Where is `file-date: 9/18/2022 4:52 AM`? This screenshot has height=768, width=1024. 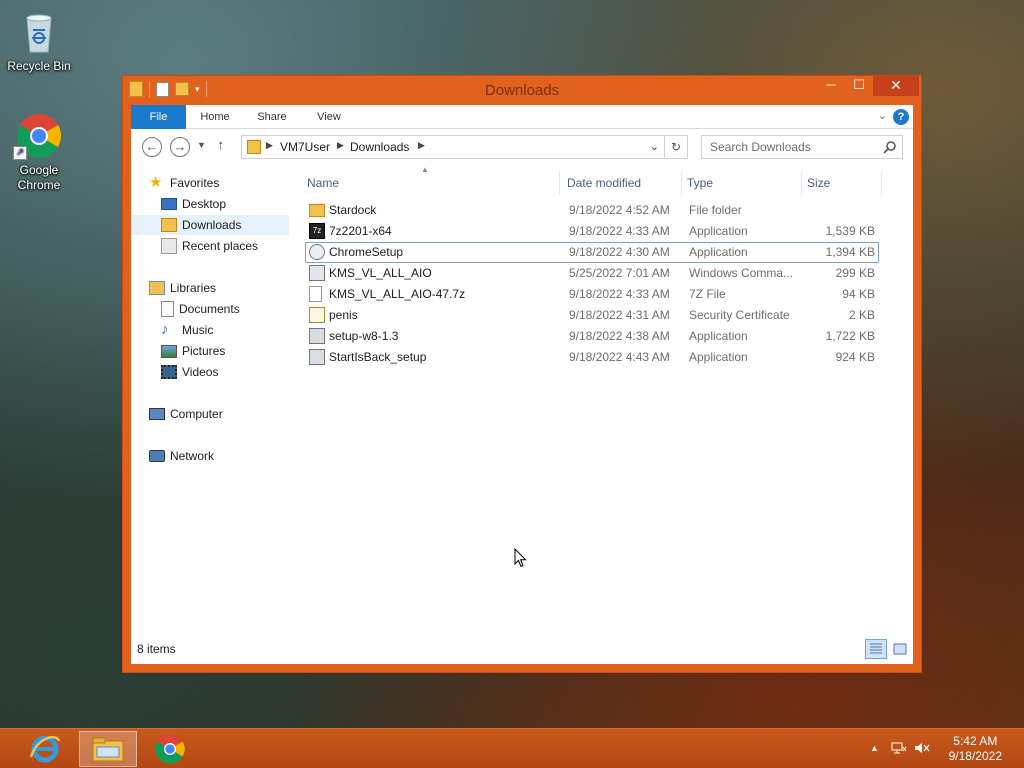
file-date: 9/18/2022 4:52 AM is located at coordinates (619, 210).